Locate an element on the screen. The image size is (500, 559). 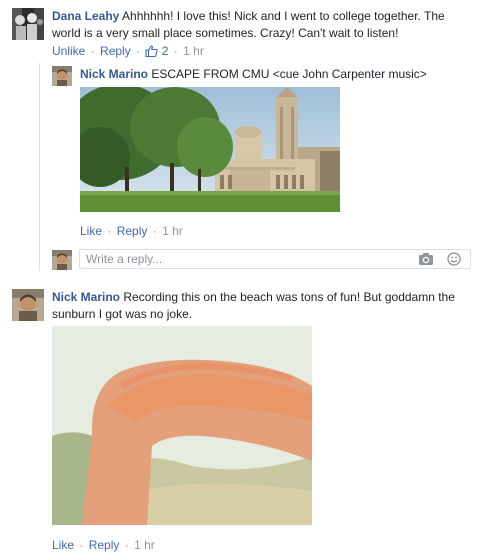
reply-author: Nick Marino is located at coordinates (114, 74).